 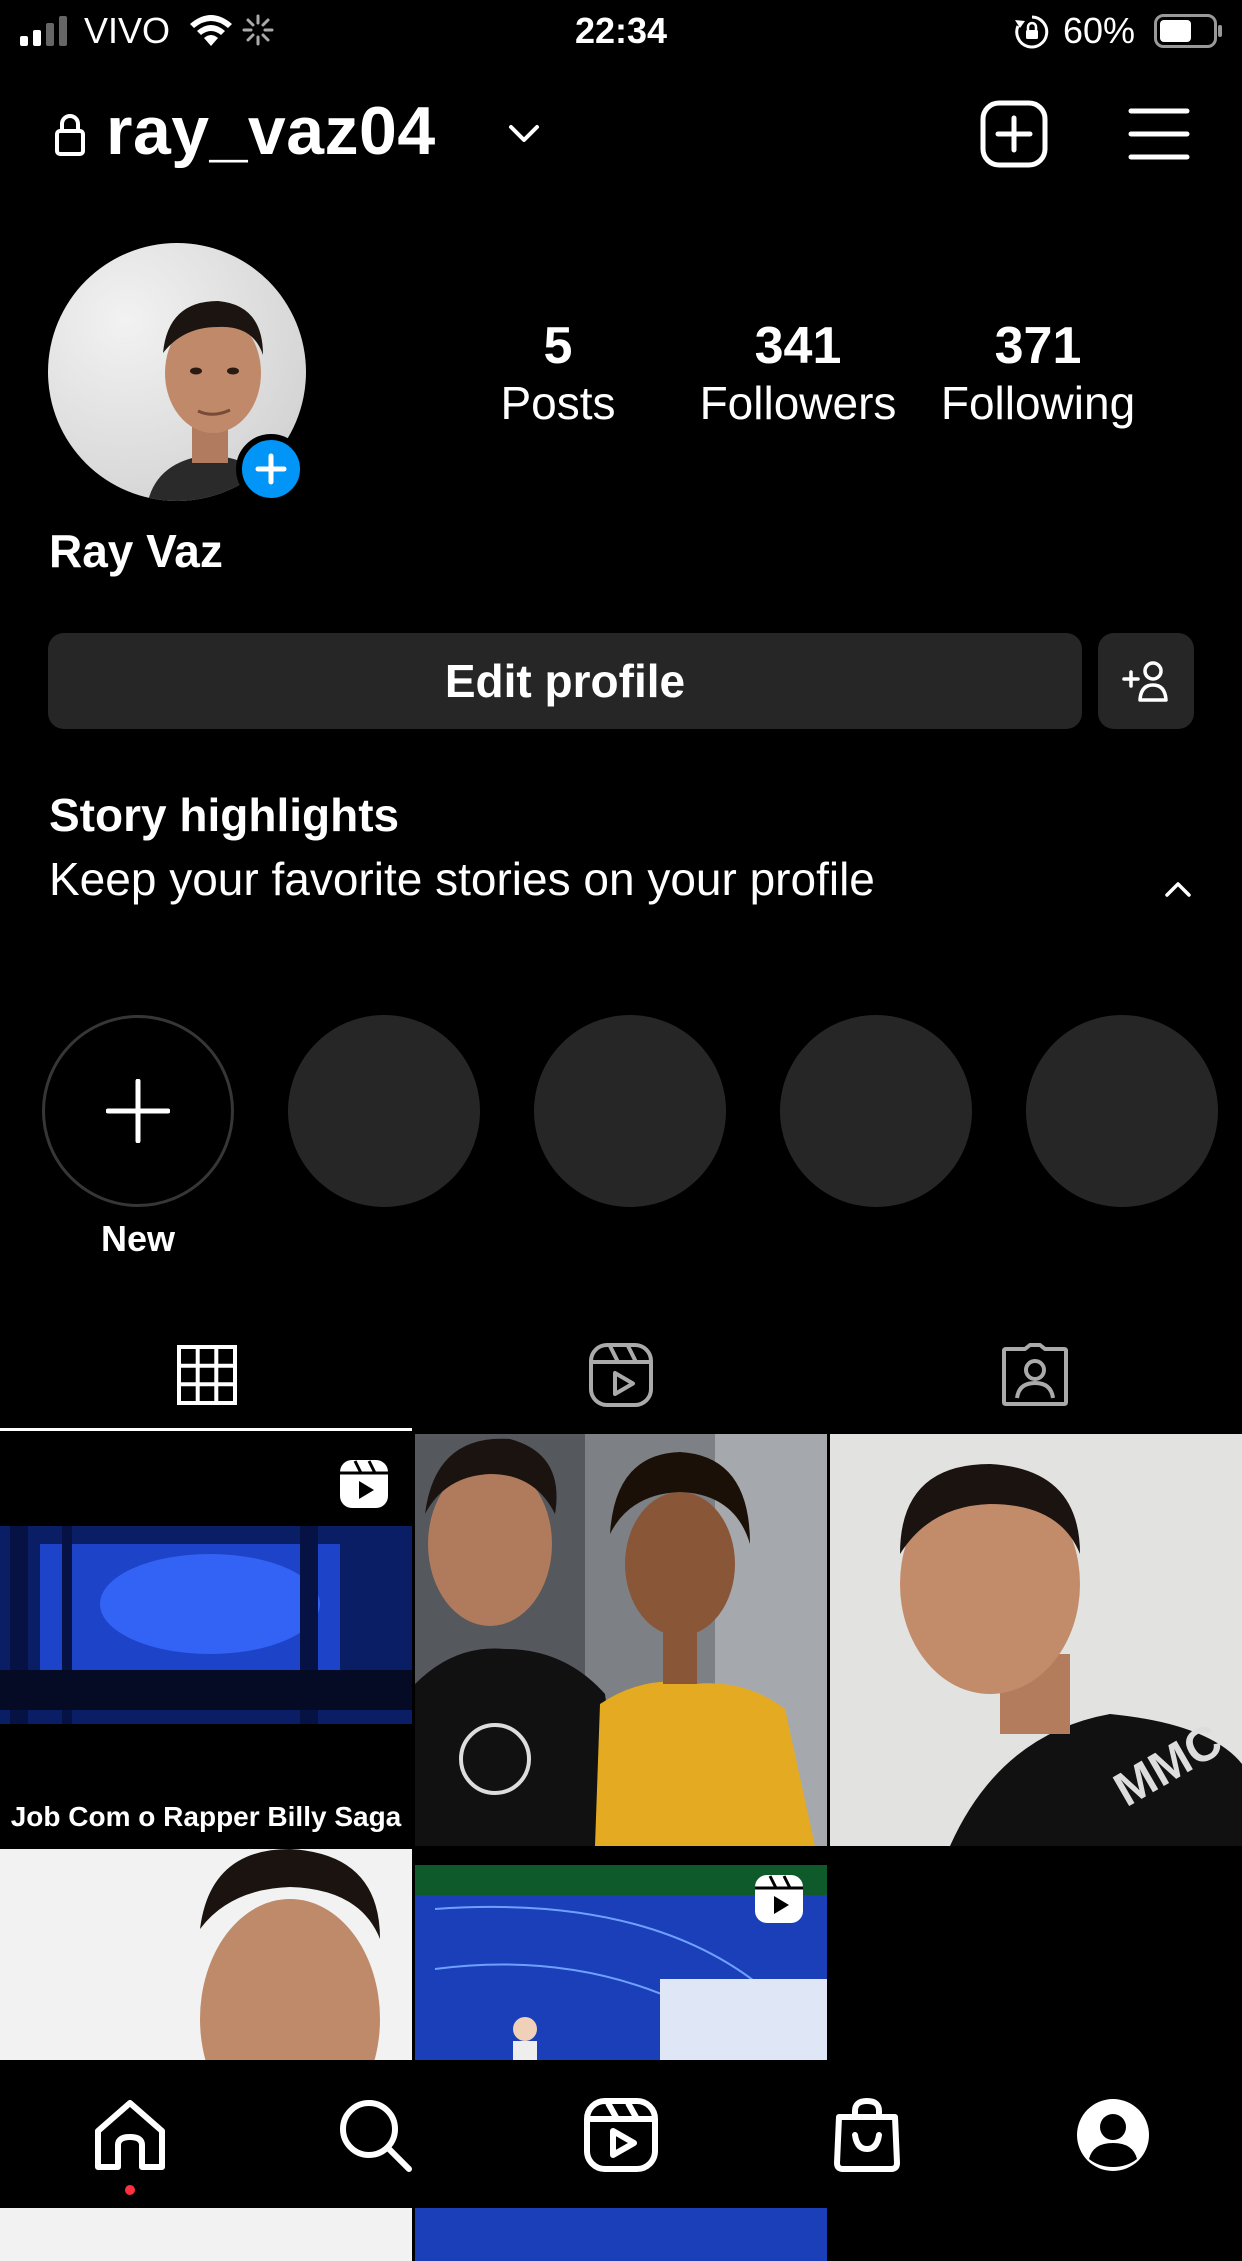 I want to click on following-label: Following, so click(x=1038, y=403).